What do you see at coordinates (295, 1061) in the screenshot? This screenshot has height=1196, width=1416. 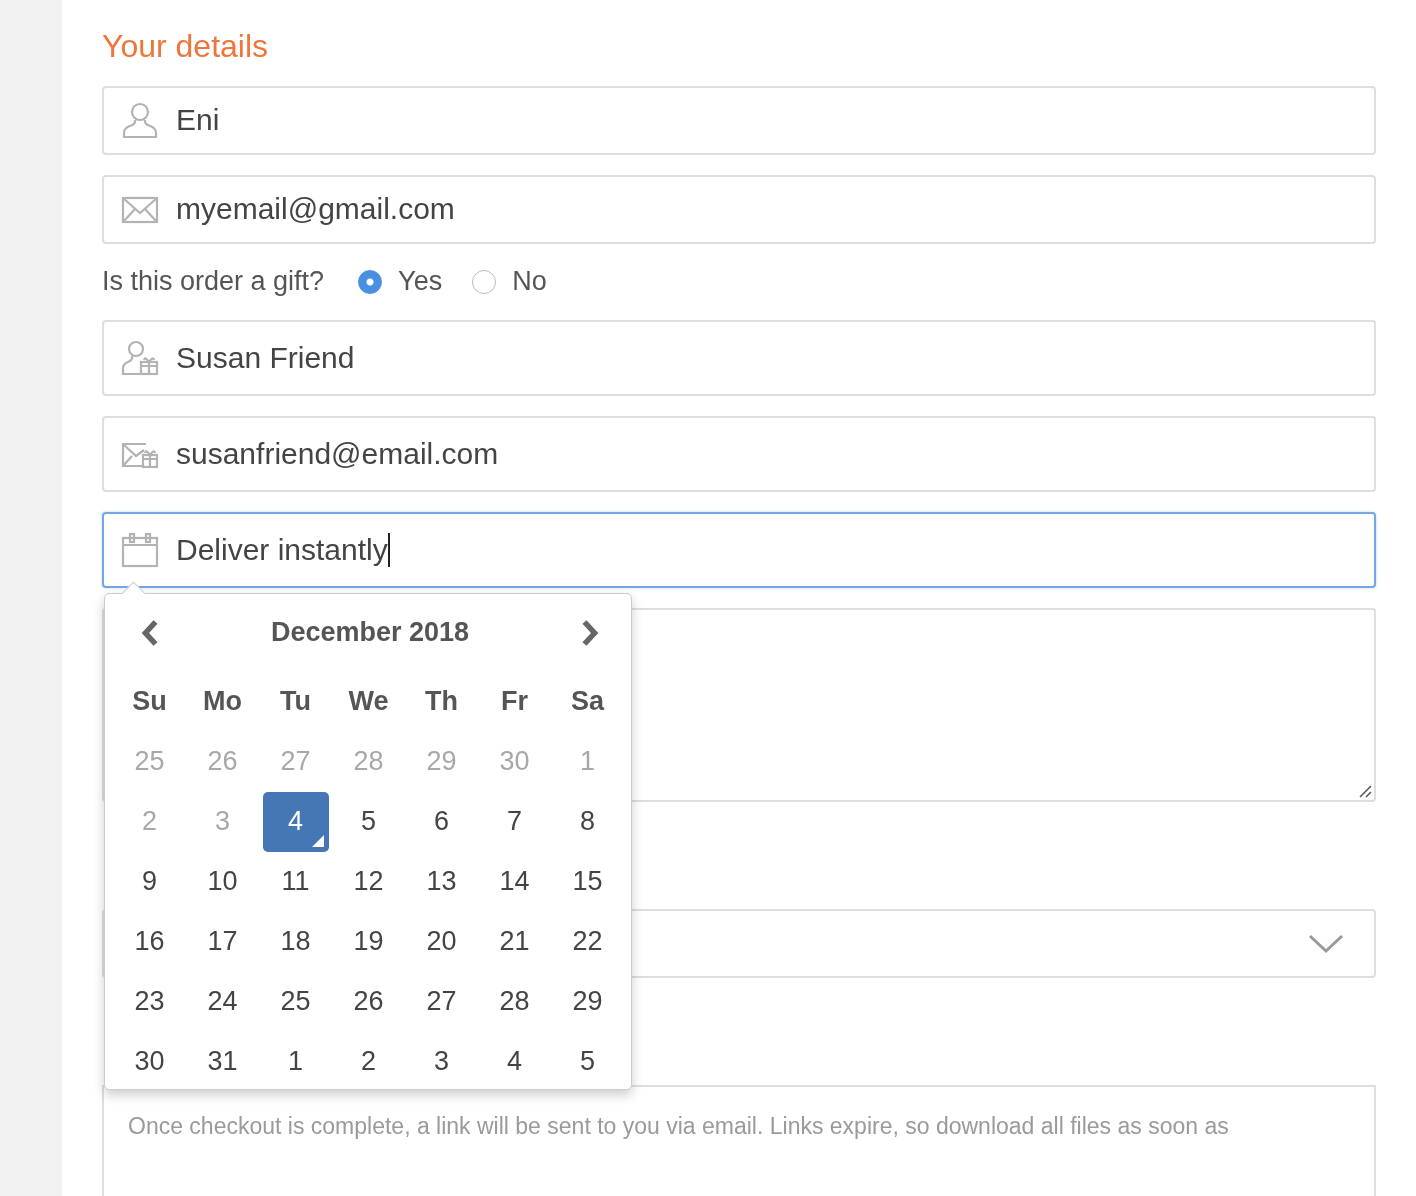 I see `calendar-day: 1` at bounding box center [295, 1061].